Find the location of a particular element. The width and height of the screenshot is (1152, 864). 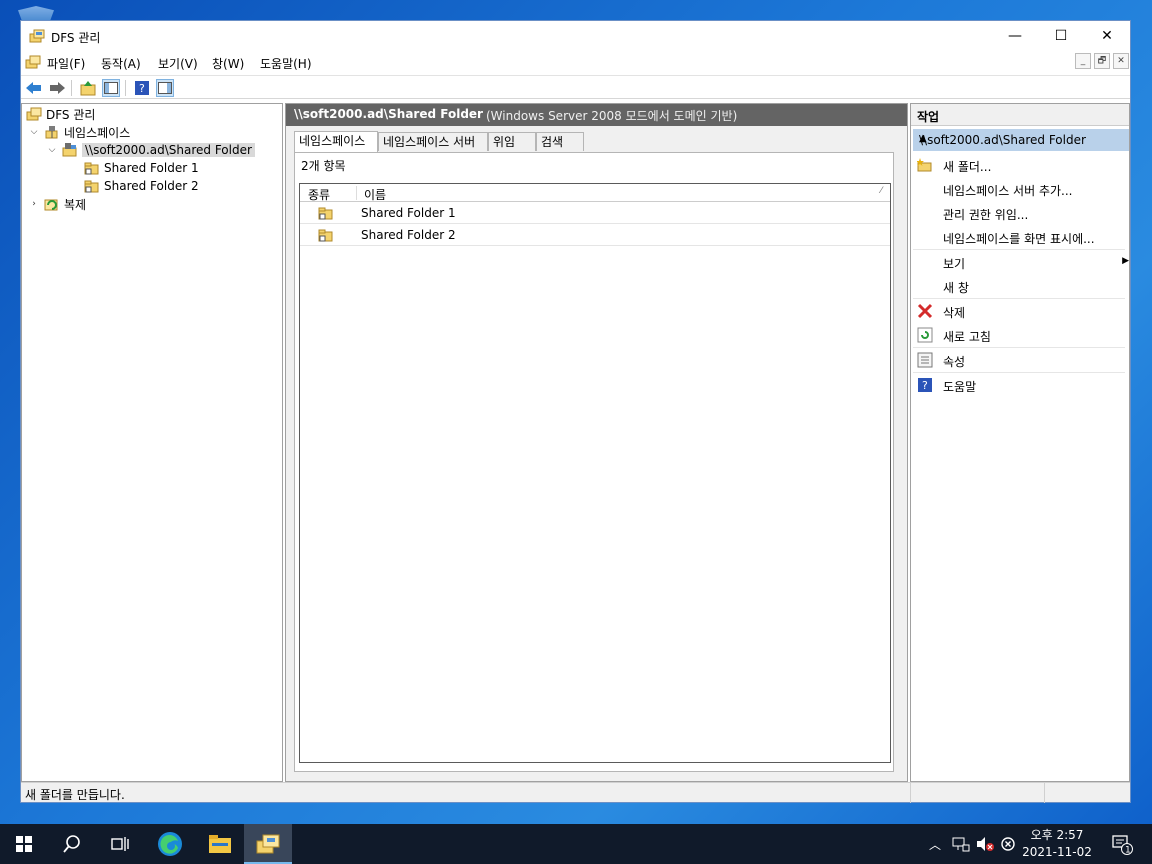

tree-replication: › 복제 is located at coordinates (57, 204).